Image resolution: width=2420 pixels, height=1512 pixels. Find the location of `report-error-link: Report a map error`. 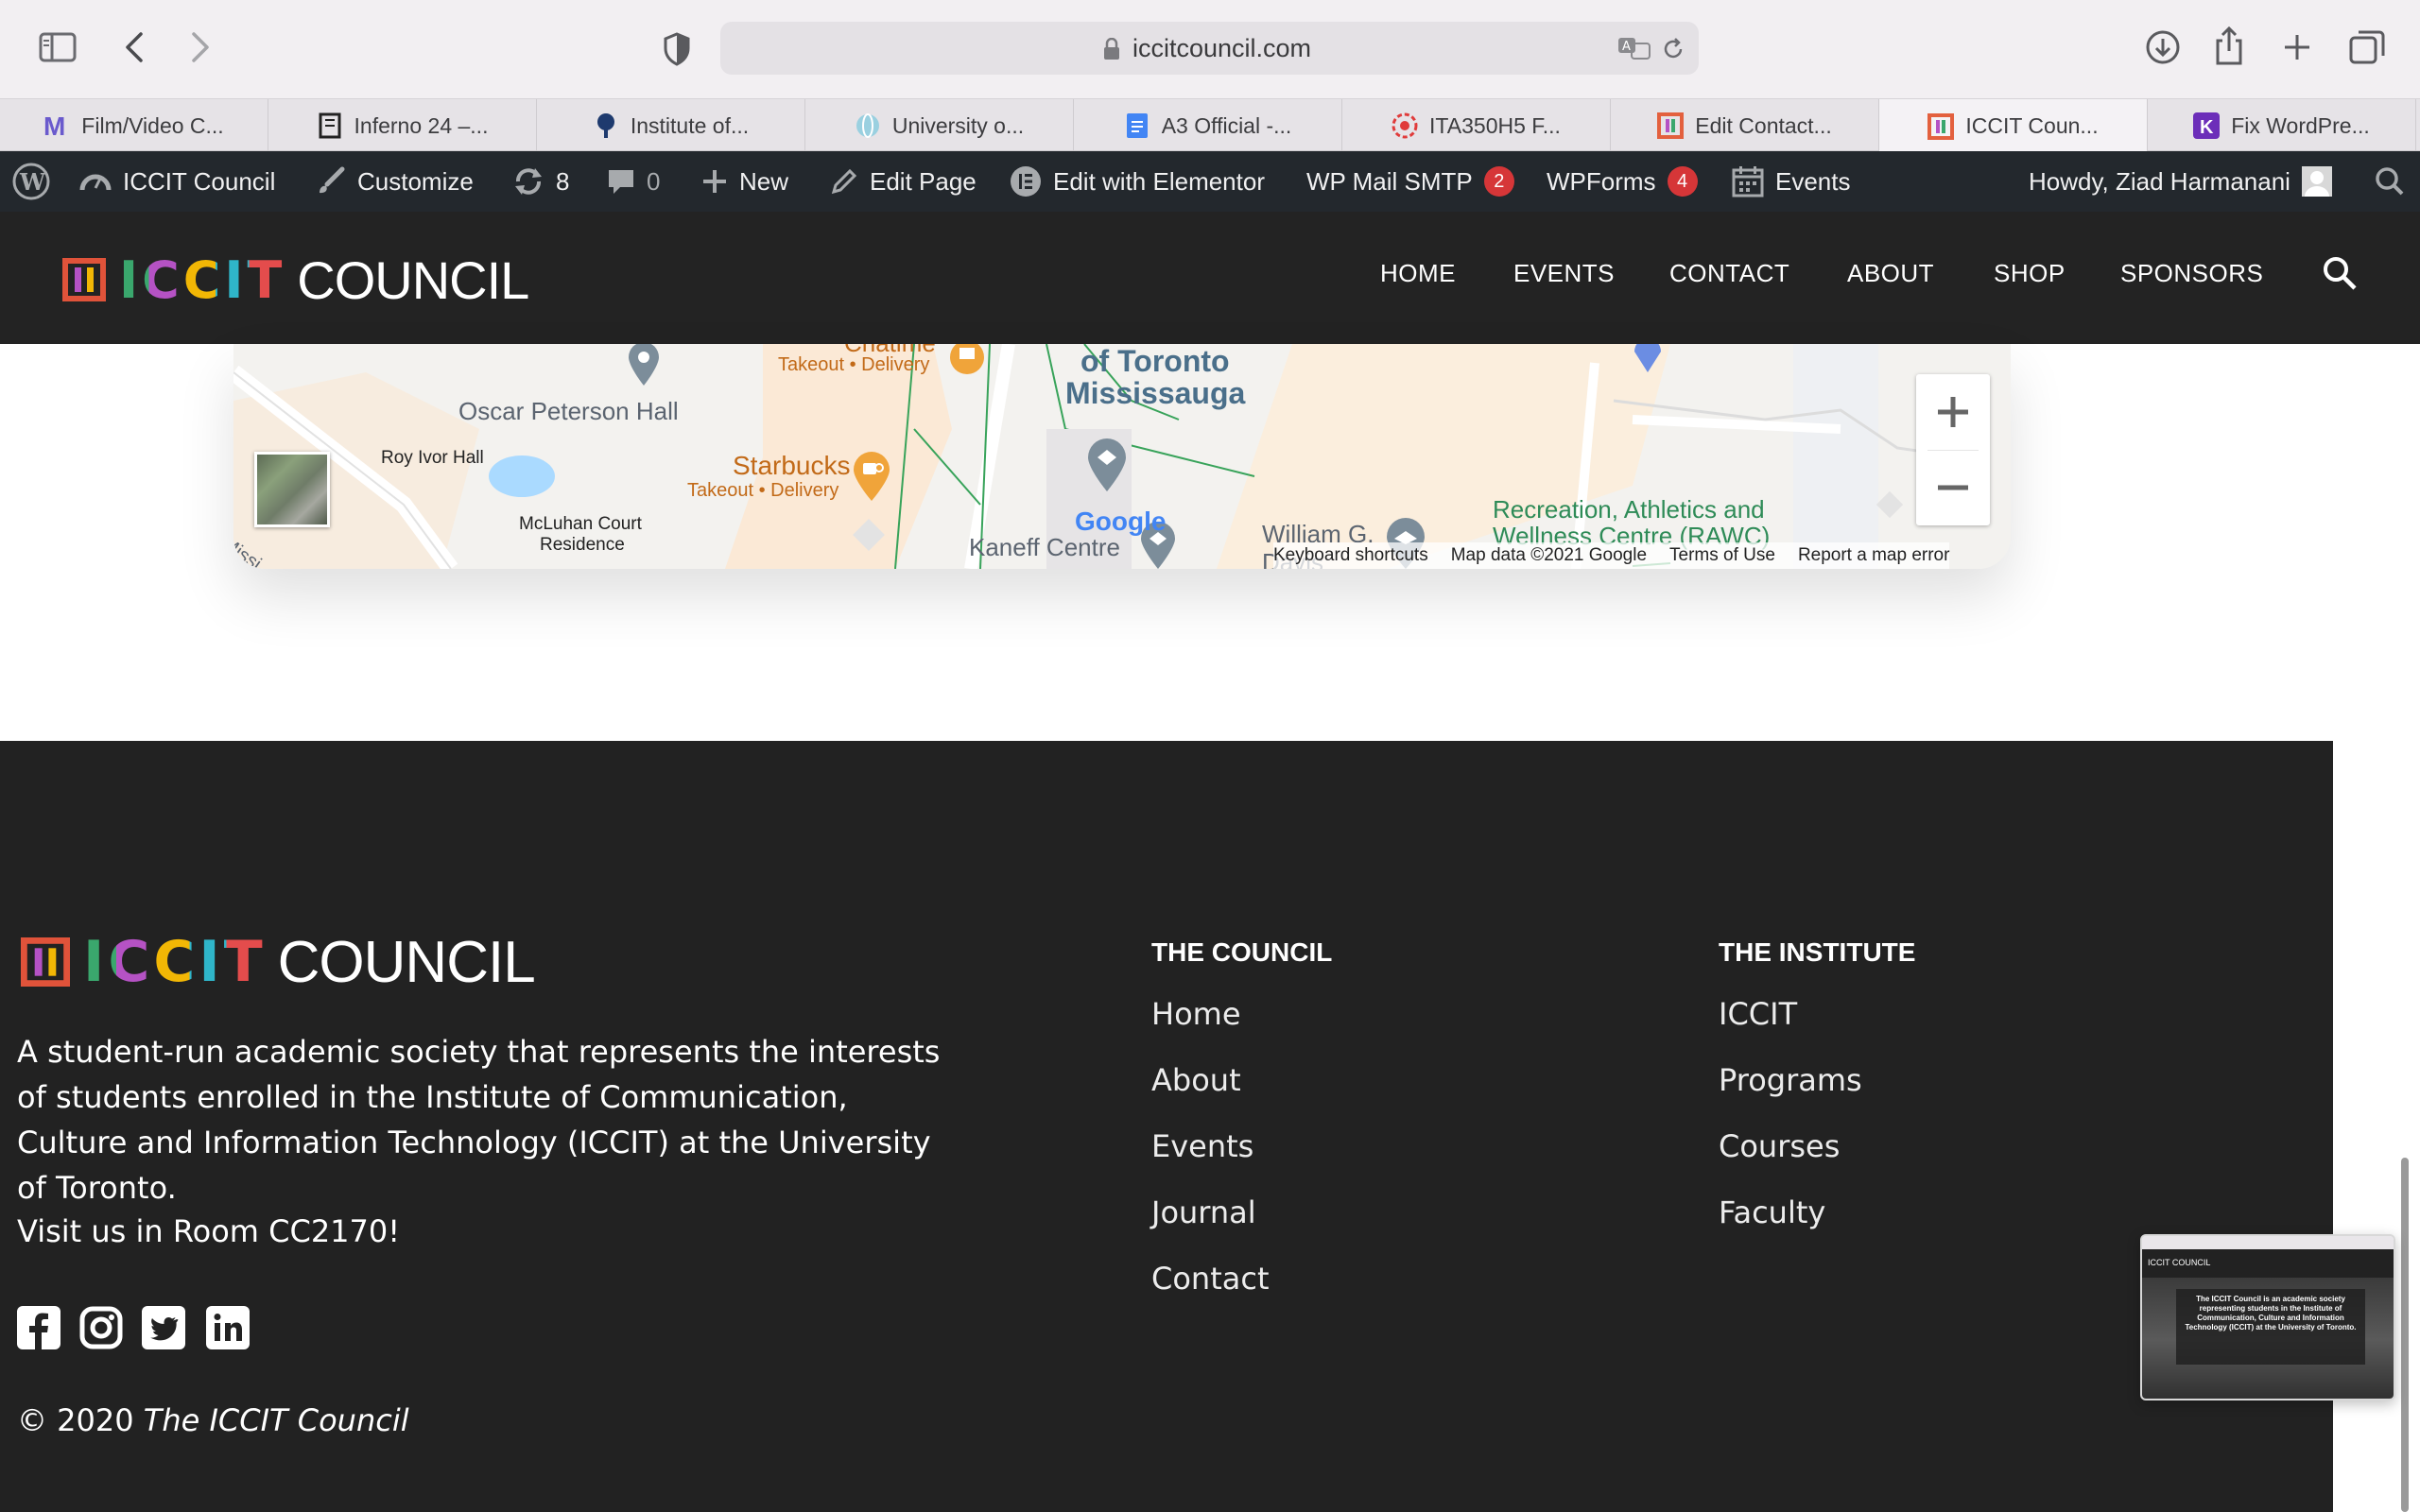

report-error-link: Report a map error is located at coordinates (1874, 555).